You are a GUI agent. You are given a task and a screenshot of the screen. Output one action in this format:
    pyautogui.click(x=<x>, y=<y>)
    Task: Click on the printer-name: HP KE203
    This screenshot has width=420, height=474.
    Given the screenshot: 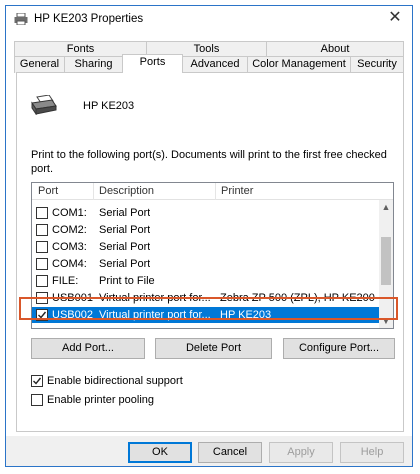 What is the action you would take?
    pyautogui.click(x=109, y=106)
    